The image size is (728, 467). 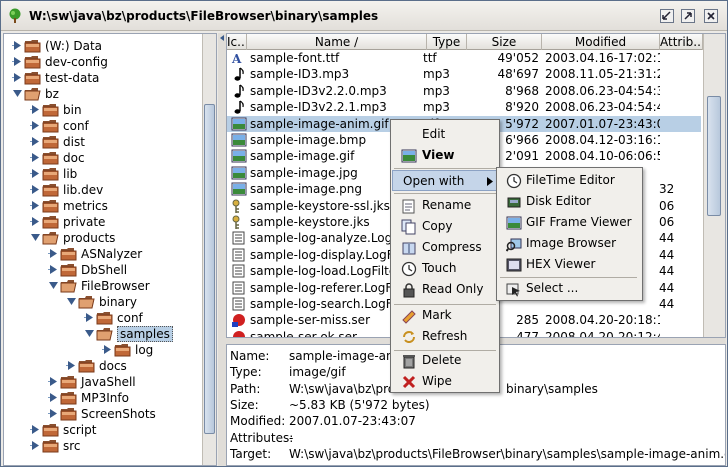 I want to click on submenu-item-gif-frame-viewer: GIF Frame Viewer, so click(x=569, y=222).